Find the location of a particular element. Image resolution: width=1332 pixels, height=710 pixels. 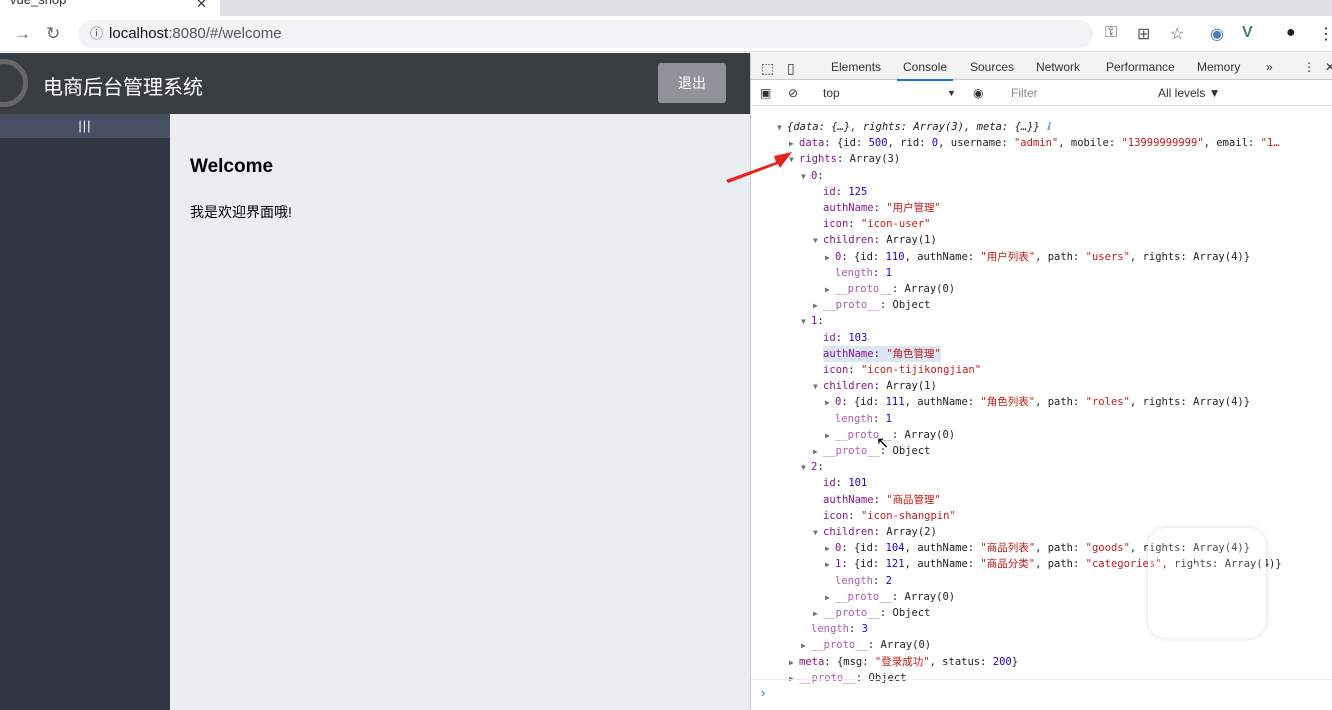

tab-sources: Sources is located at coordinates (992, 67).